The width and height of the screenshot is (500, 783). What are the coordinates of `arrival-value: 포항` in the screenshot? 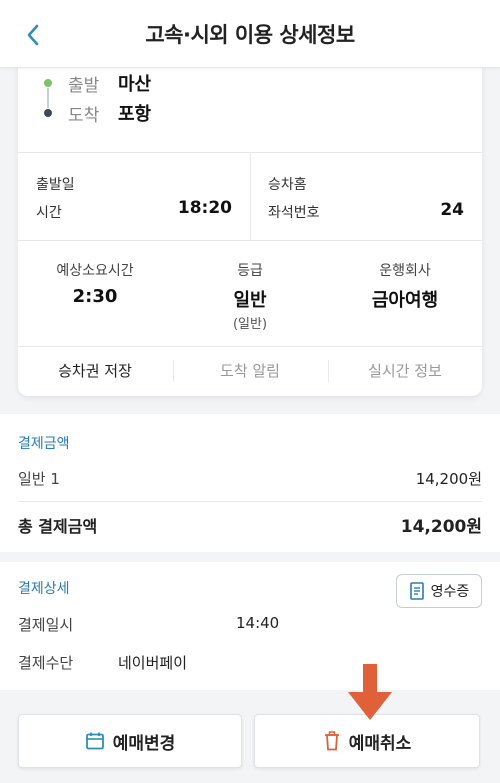 It's located at (135, 114).